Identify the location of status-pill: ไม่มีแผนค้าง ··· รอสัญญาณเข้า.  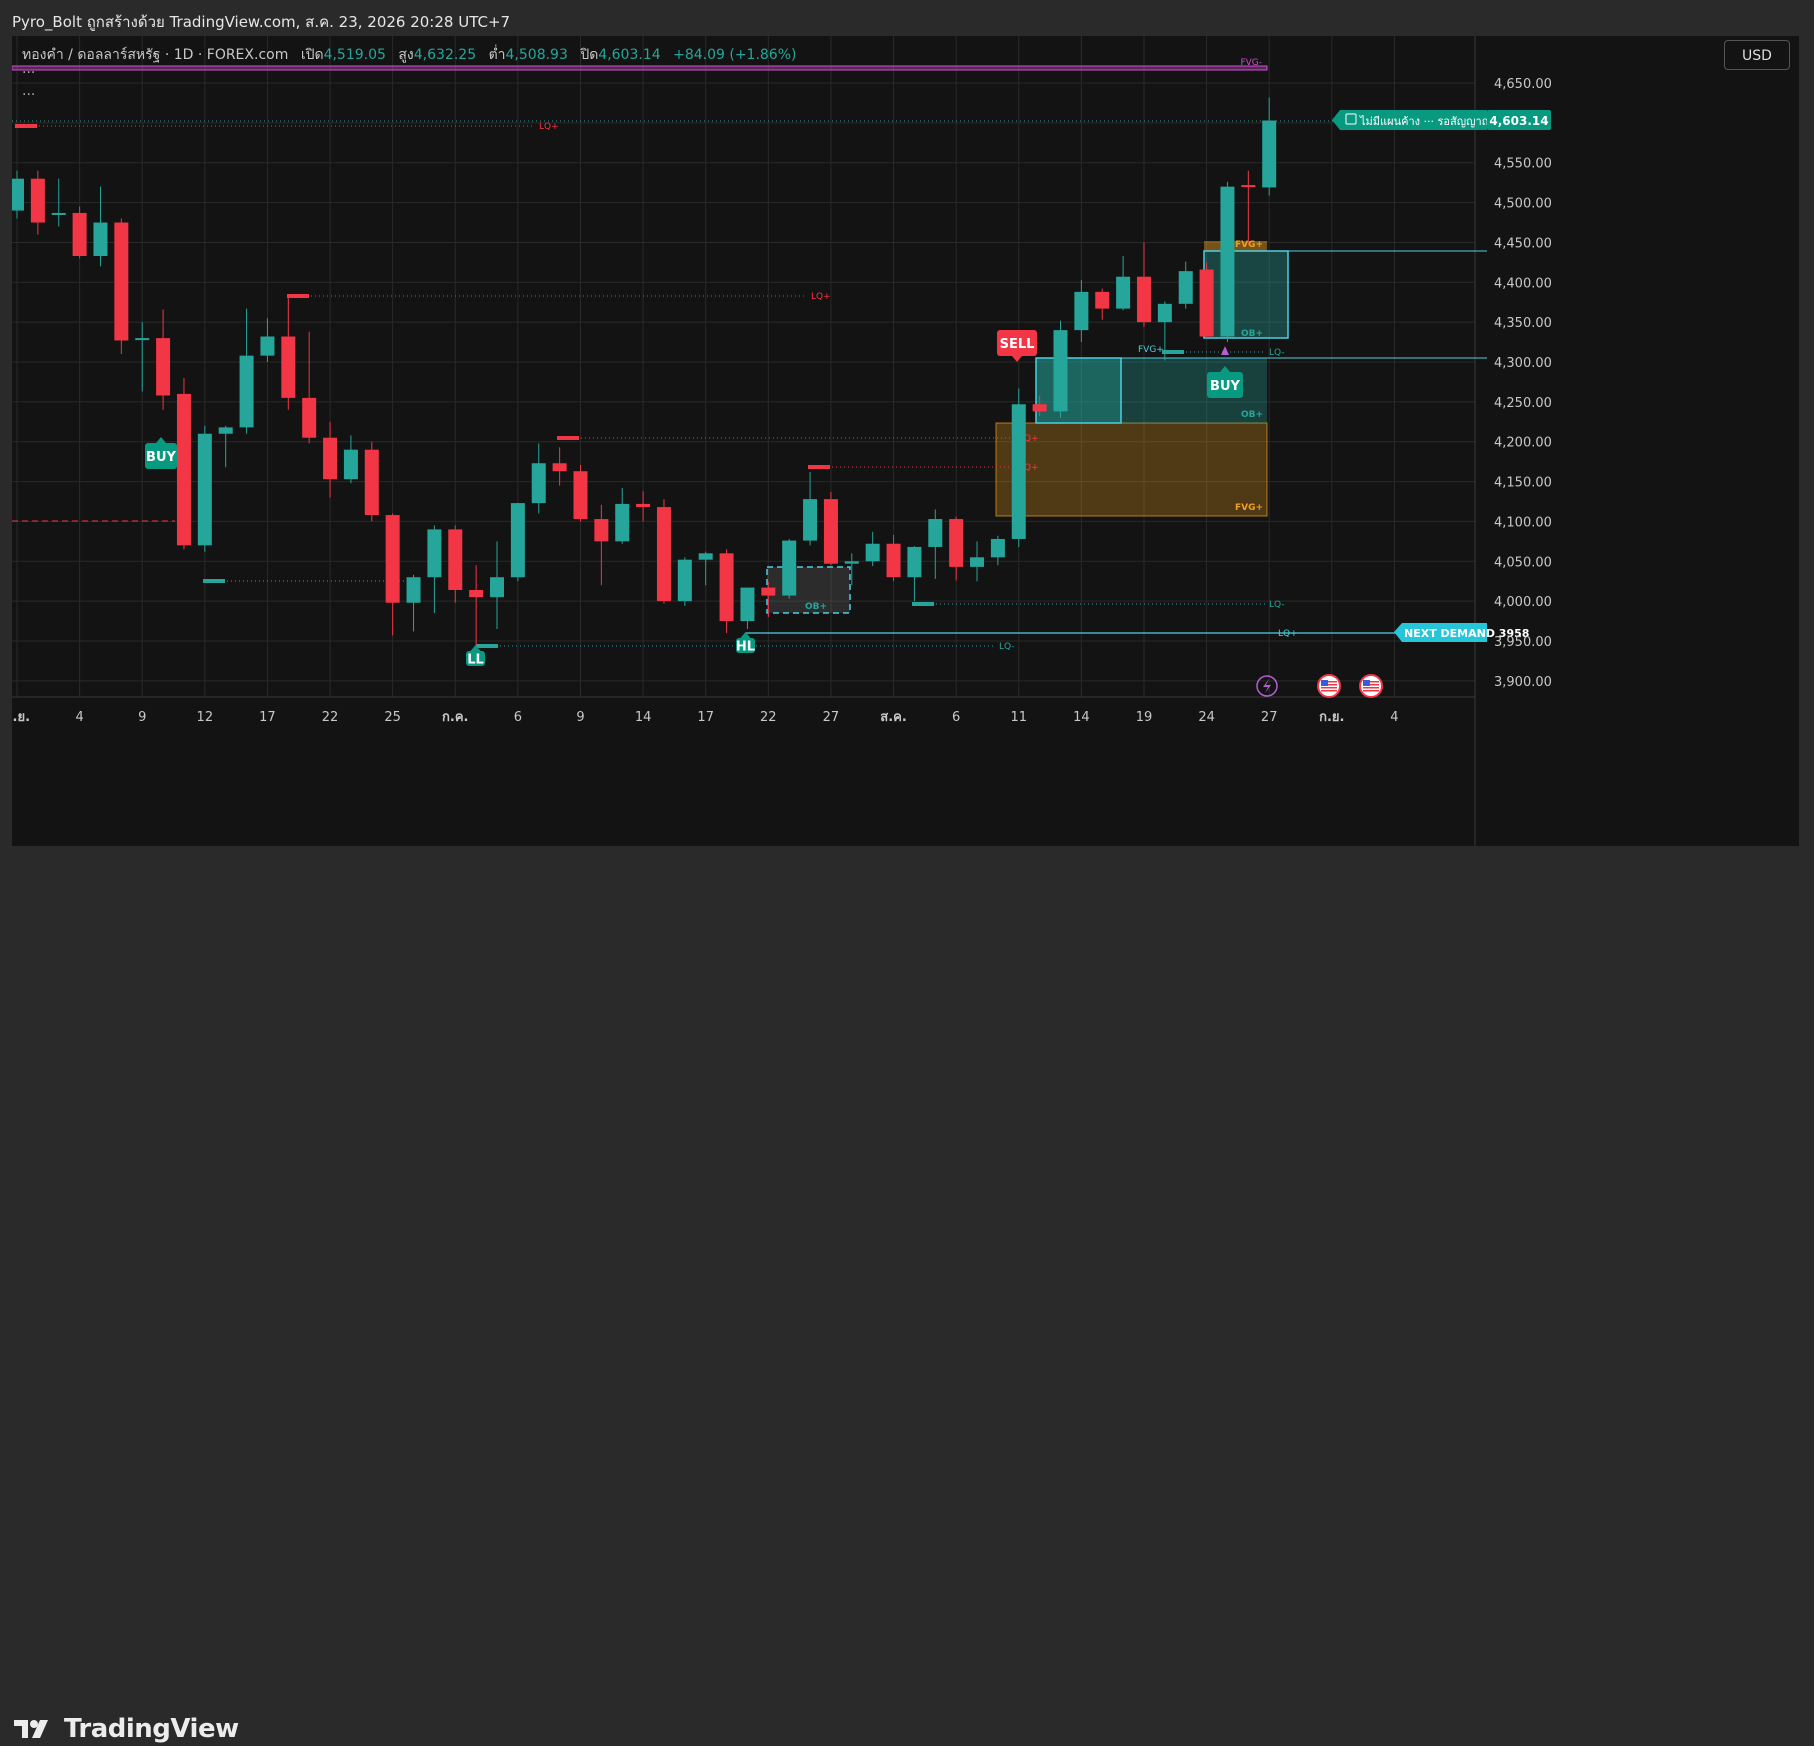
(1420, 120).